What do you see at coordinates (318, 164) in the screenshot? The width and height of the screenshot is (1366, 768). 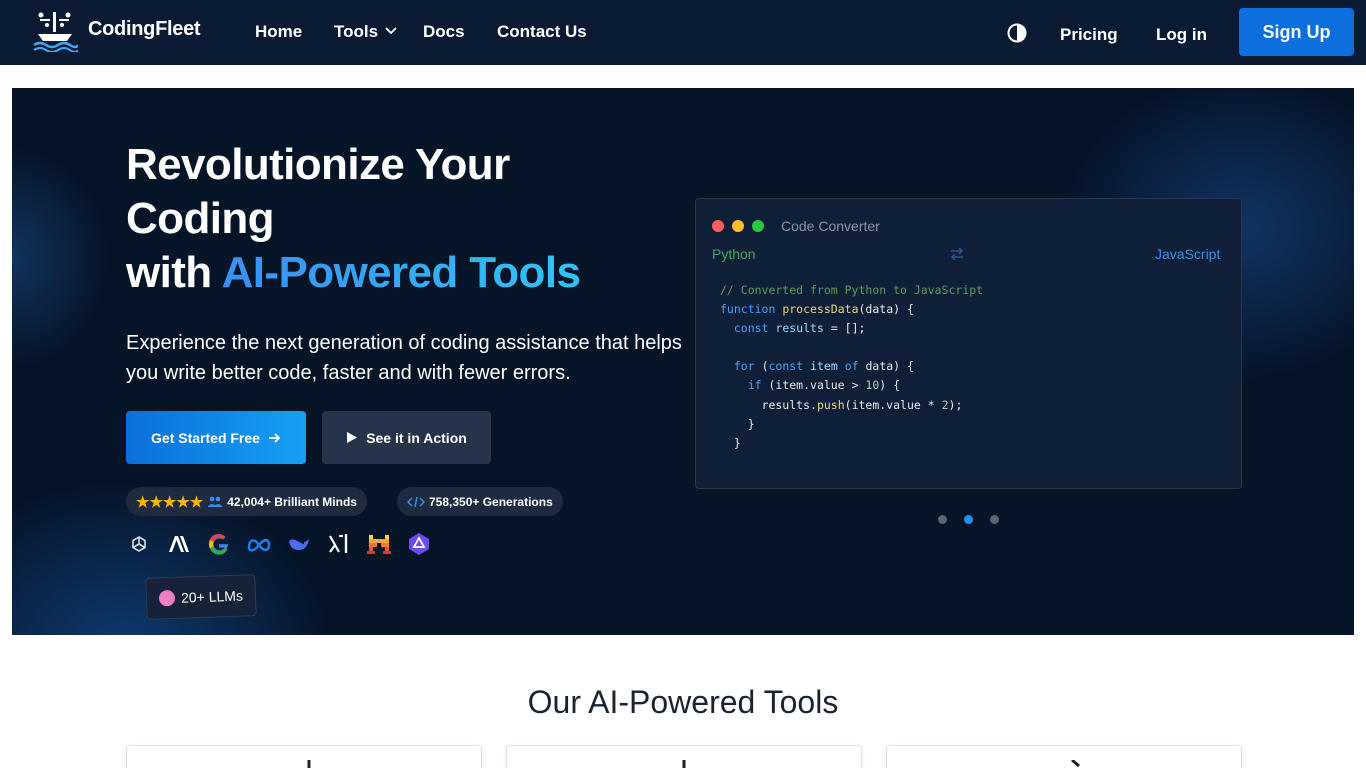 I see `hero-title-line1: Revolutionize Your` at bounding box center [318, 164].